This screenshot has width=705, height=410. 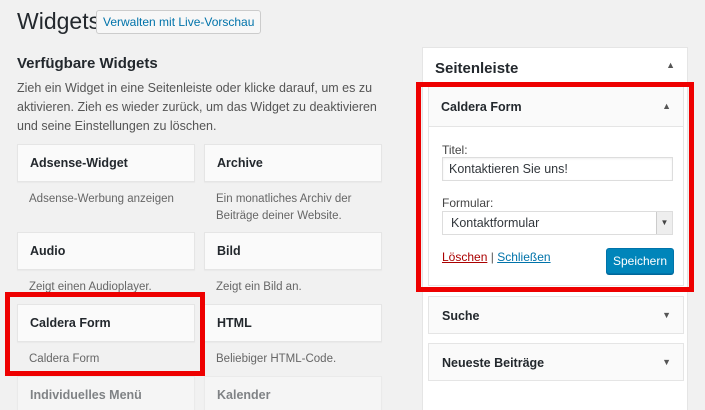 I want to click on sidebar-title: Seitenleiste, so click(x=477, y=68).